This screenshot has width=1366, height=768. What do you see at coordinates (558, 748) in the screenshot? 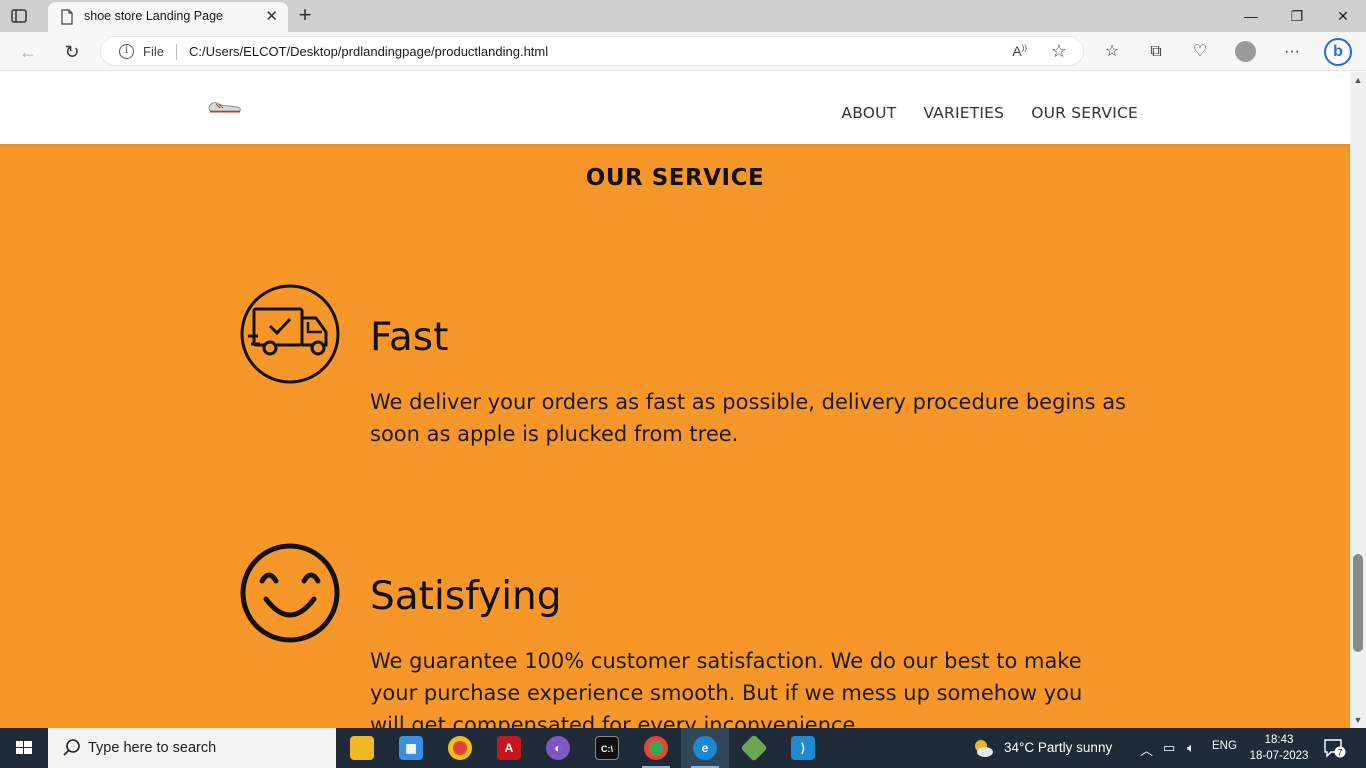
I see `tor-browser-icon: ◐` at bounding box center [558, 748].